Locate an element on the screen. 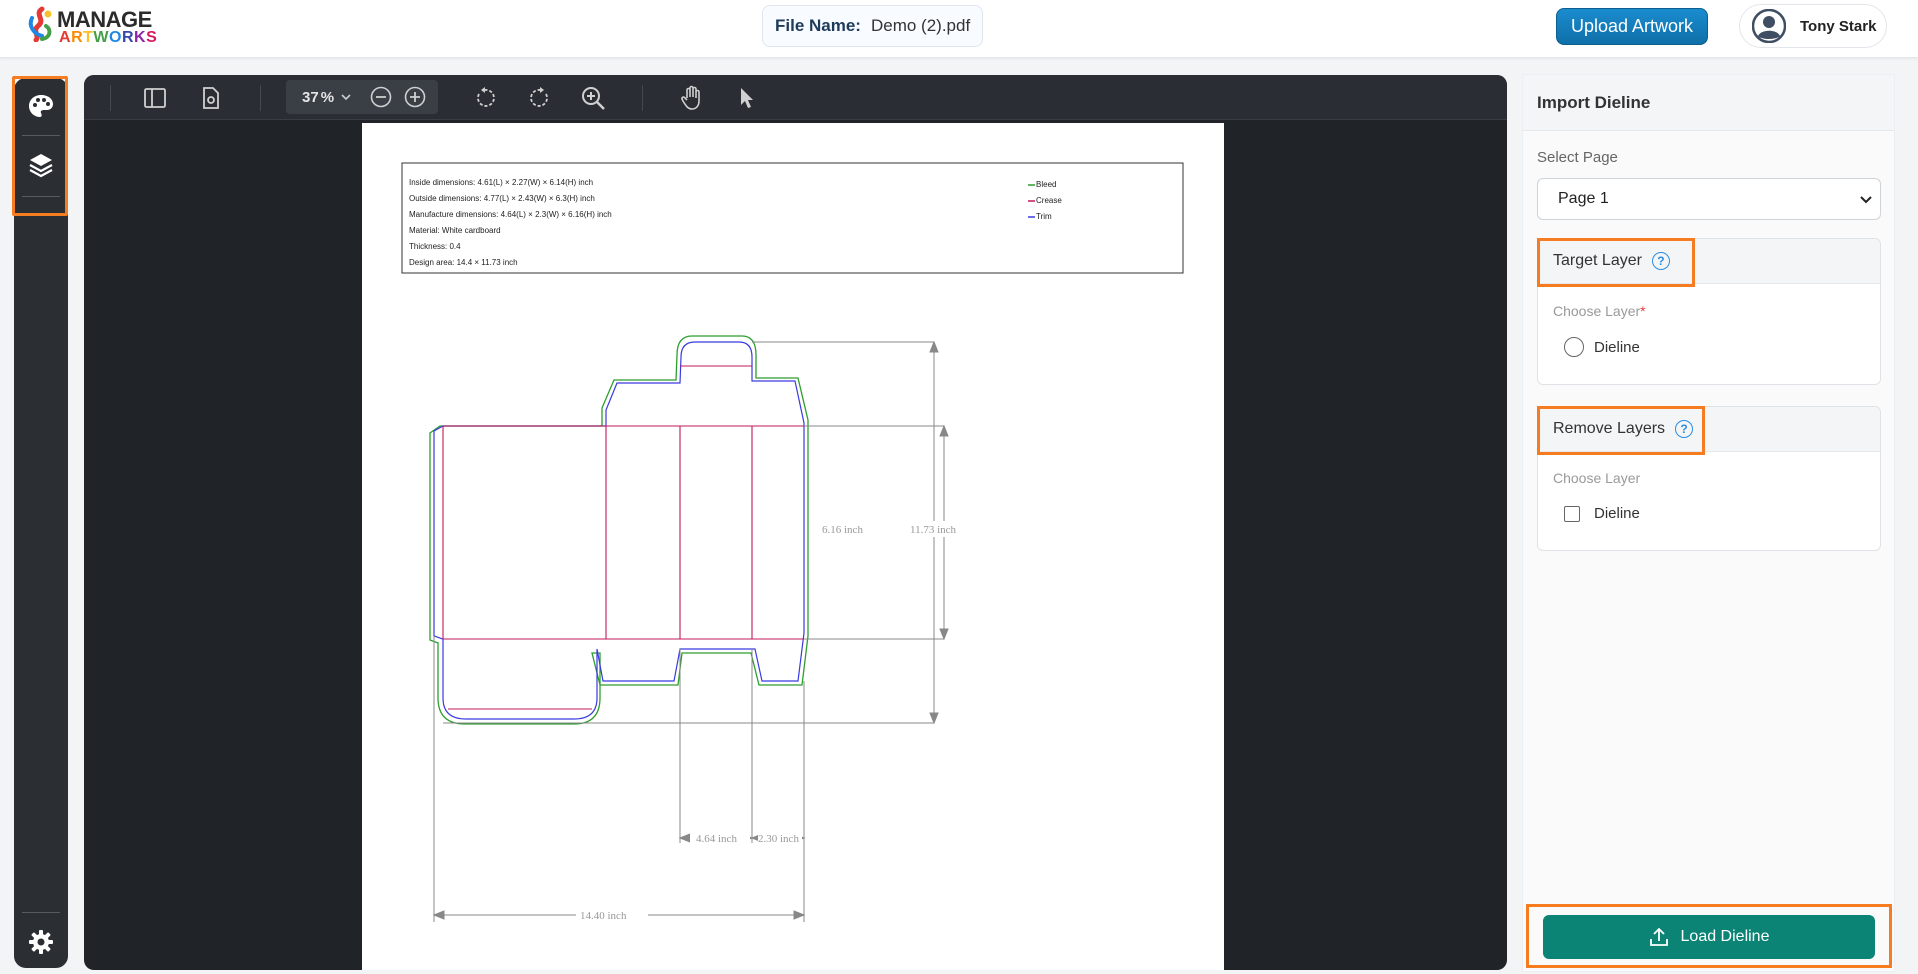 The height and width of the screenshot is (974, 1918). bleed-outline is located at coordinates (619, 530).